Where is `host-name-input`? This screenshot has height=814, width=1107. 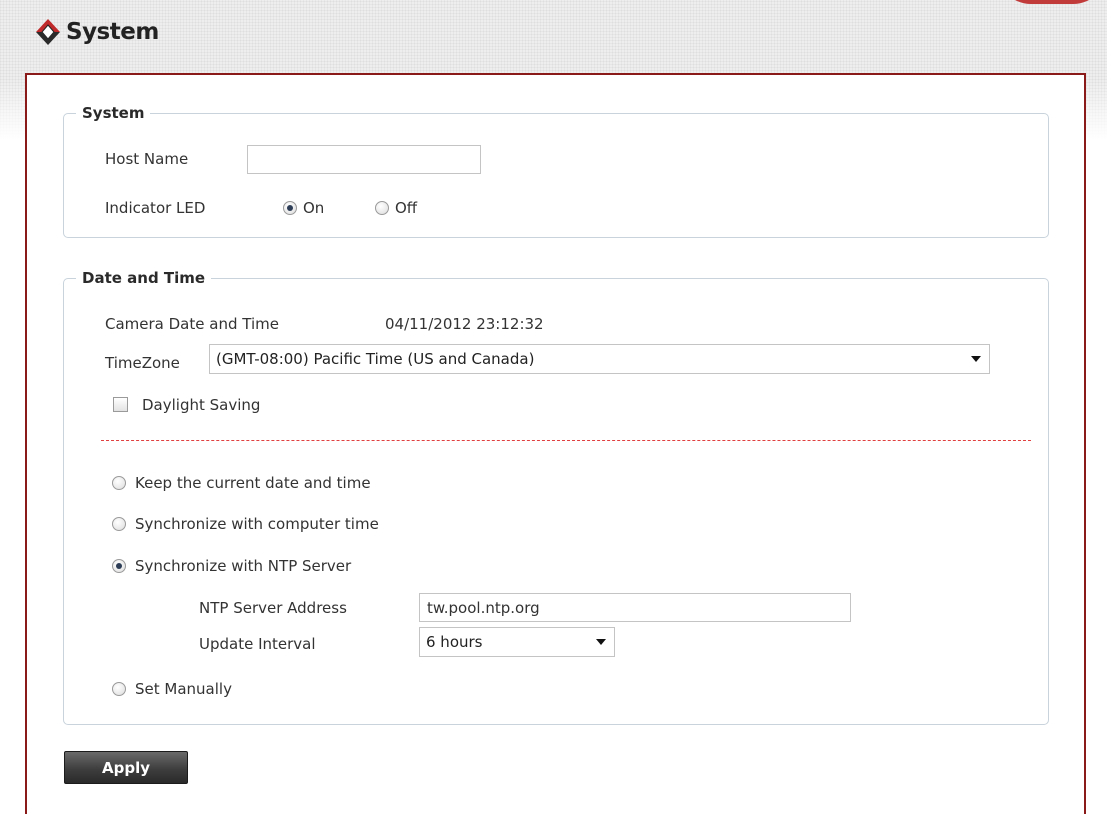
host-name-input is located at coordinates (364, 159).